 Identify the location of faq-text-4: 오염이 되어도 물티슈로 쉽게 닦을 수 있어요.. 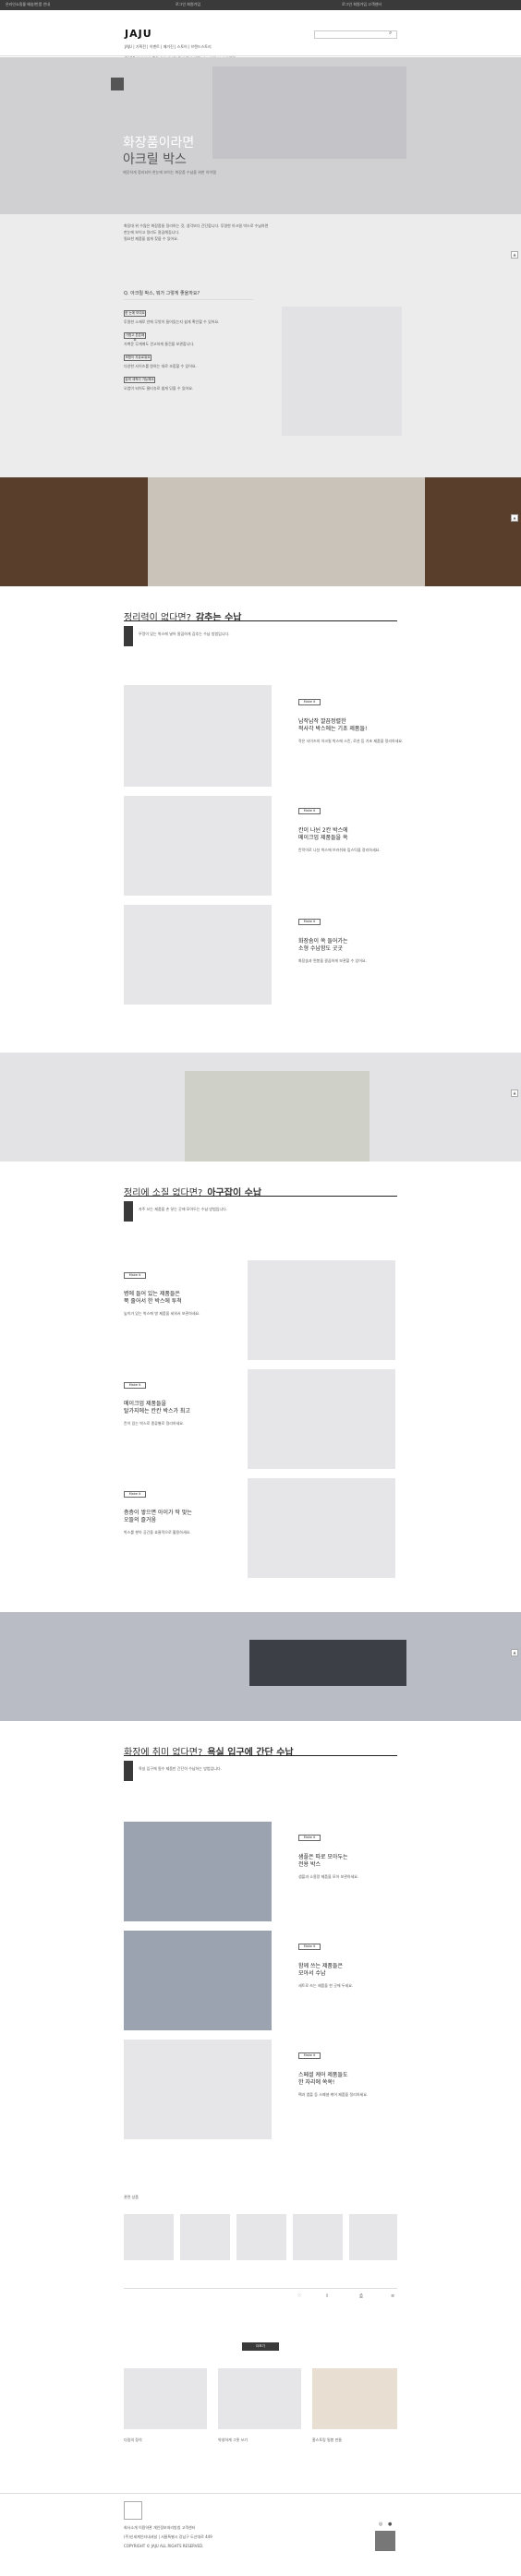
(159, 388).